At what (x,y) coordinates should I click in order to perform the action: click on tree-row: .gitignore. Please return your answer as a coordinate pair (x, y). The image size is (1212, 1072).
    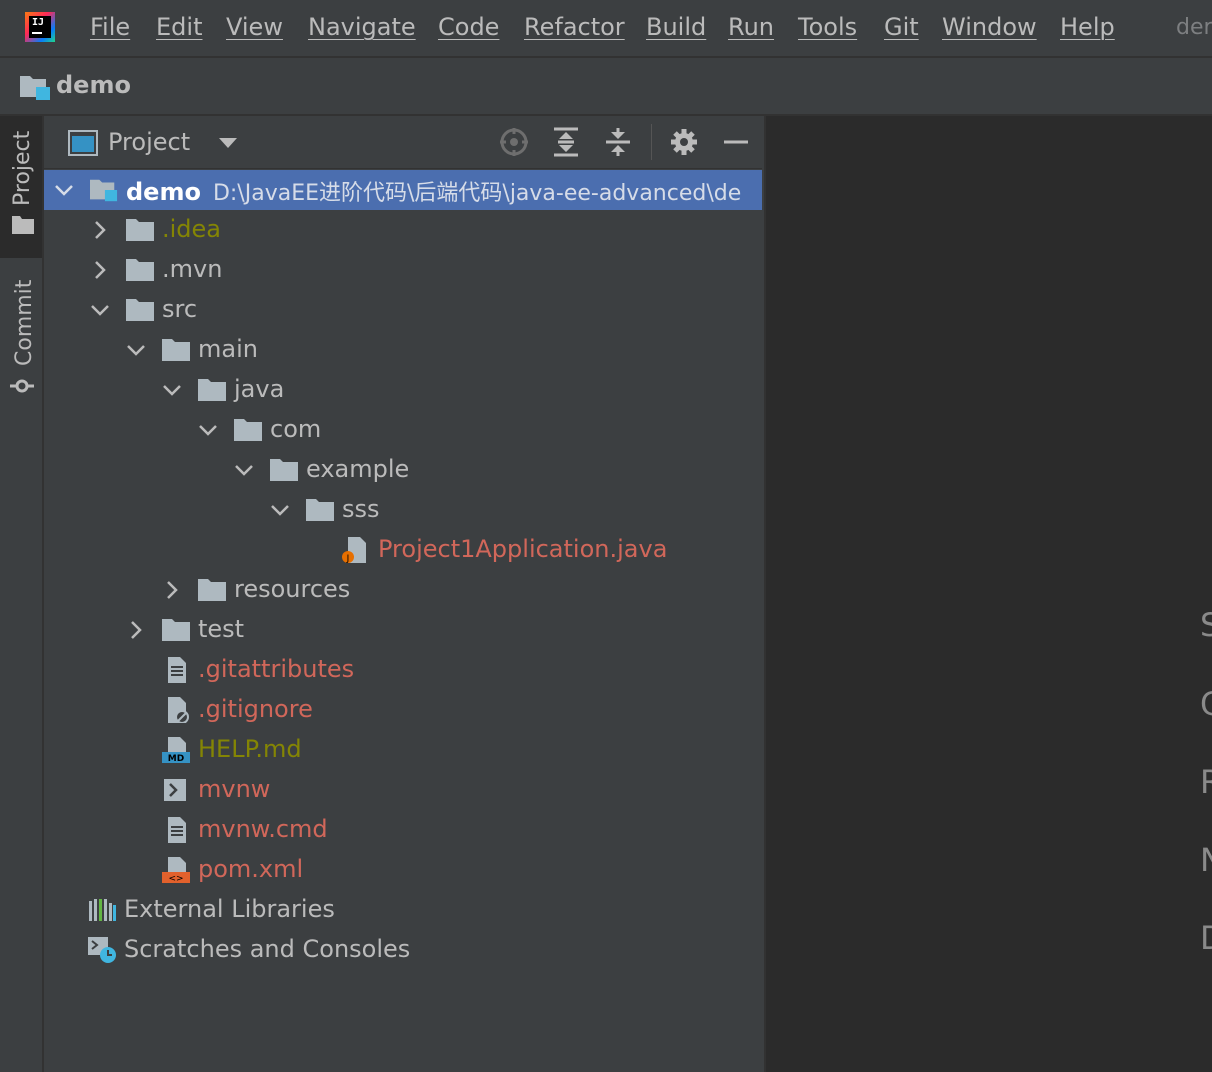
    Looking at the image, I should click on (403, 710).